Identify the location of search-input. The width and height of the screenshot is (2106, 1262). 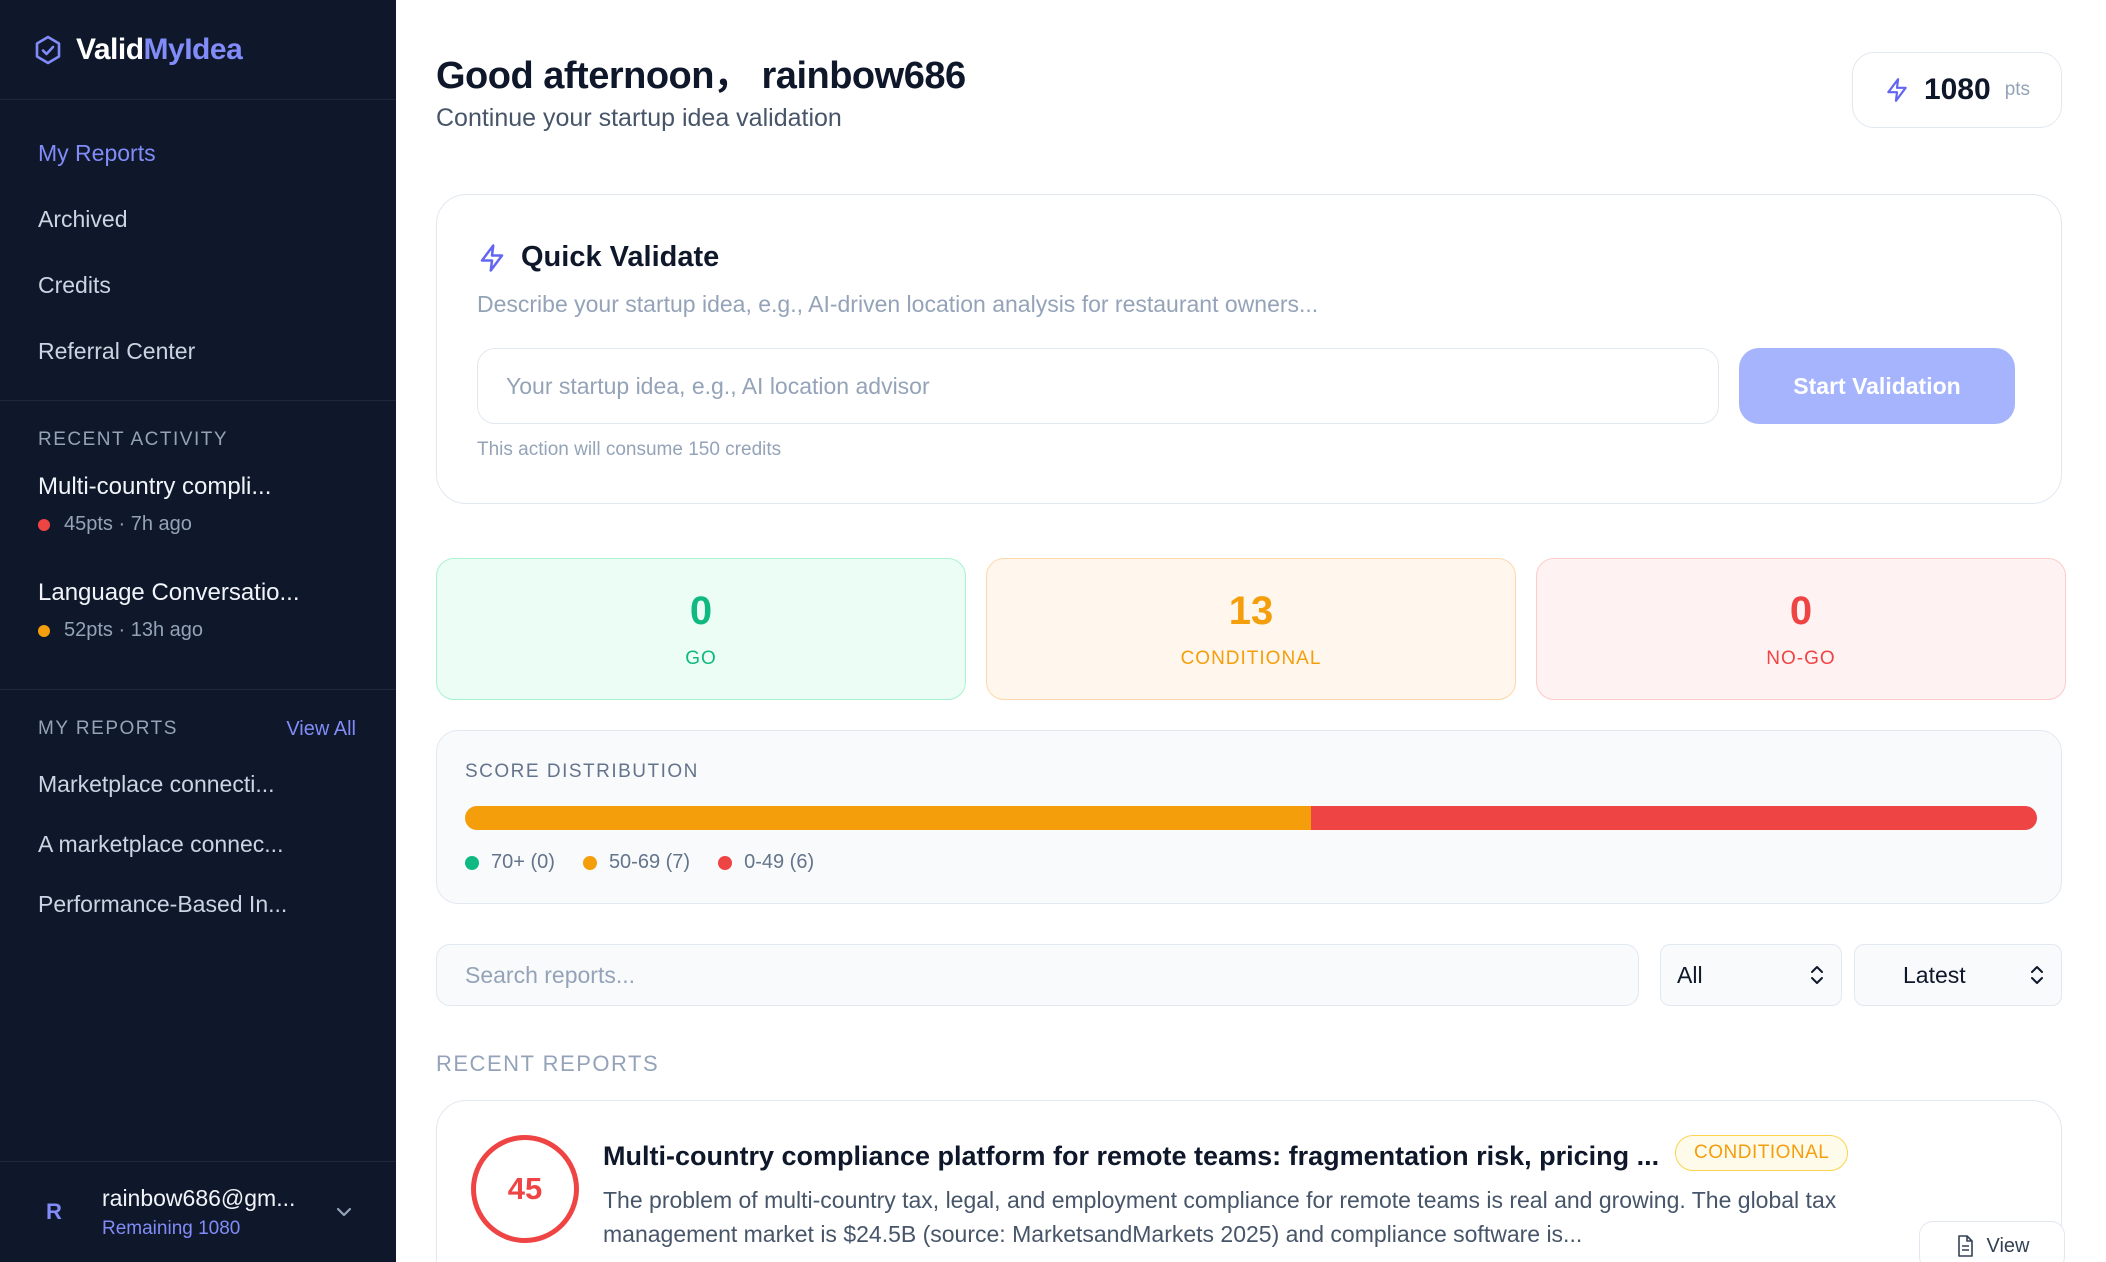
(1037, 975).